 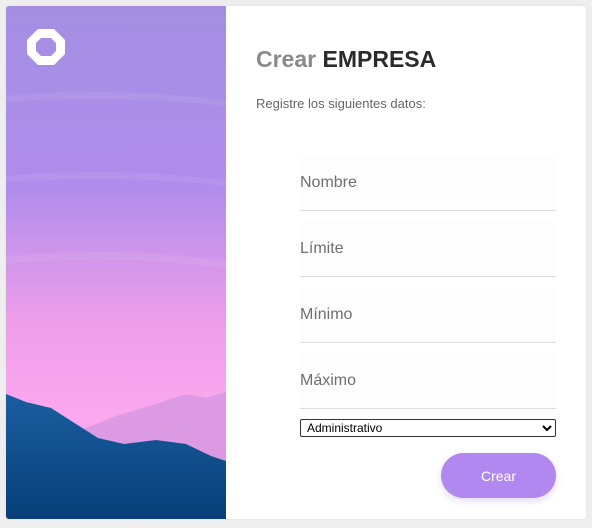 What do you see at coordinates (341, 103) in the screenshot?
I see `form-subtitle: Registre los siguientes datos:` at bounding box center [341, 103].